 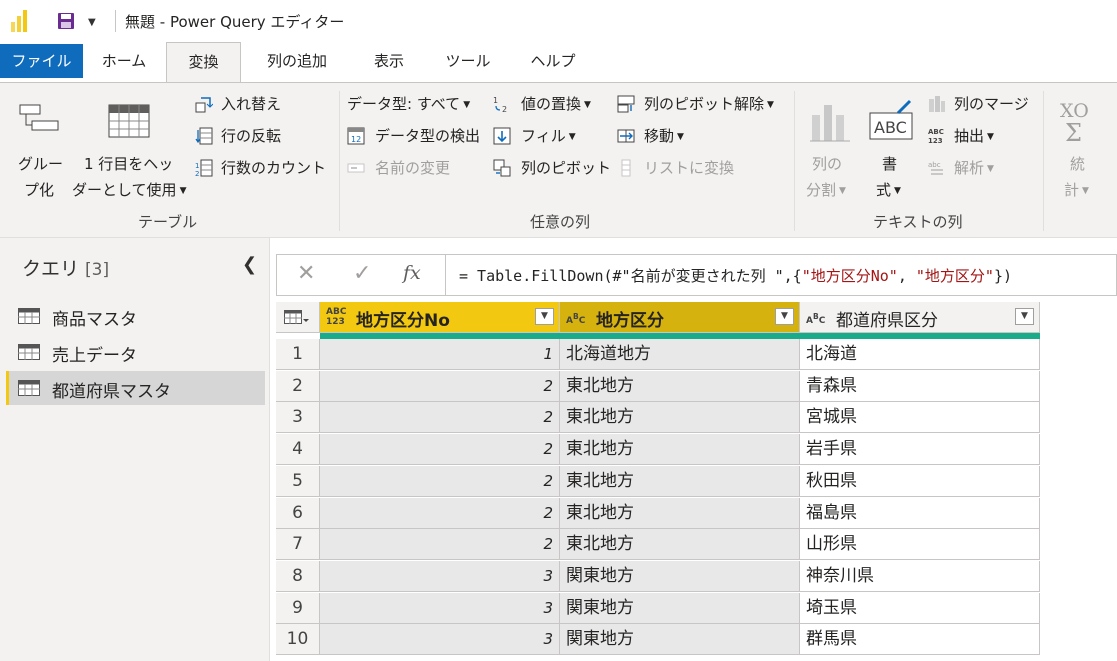 What do you see at coordinates (92, 22) in the screenshot?
I see `customize-toolbar-chevron-icon: ▼` at bounding box center [92, 22].